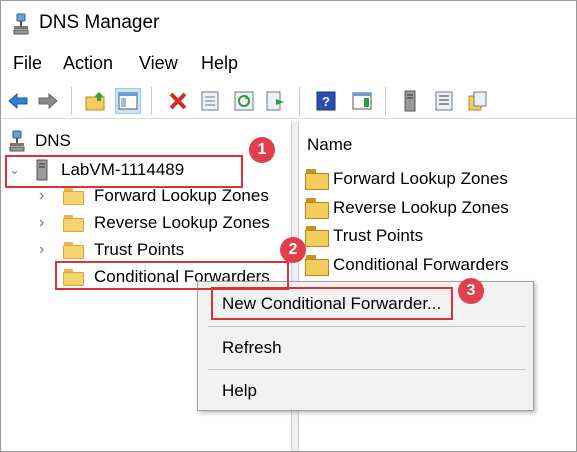 The height and width of the screenshot is (452, 577). What do you see at coordinates (421, 264) in the screenshot?
I see `list-item-label: Conditional Forwarders` at bounding box center [421, 264].